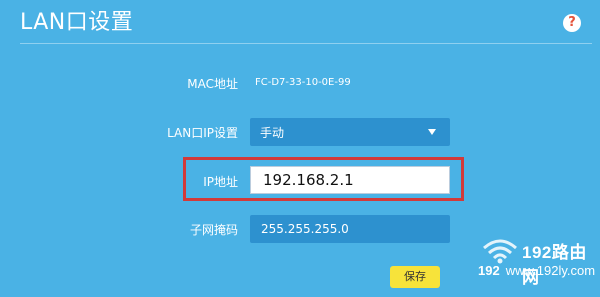 The image size is (600, 297). I want to click on ip-label: IP地址, so click(220, 182).